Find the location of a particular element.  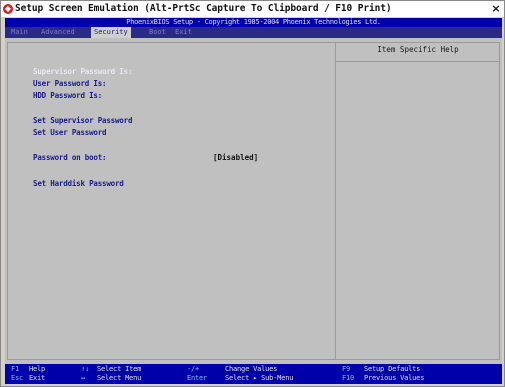

help-header-divider is located at coordinates (418, 61).